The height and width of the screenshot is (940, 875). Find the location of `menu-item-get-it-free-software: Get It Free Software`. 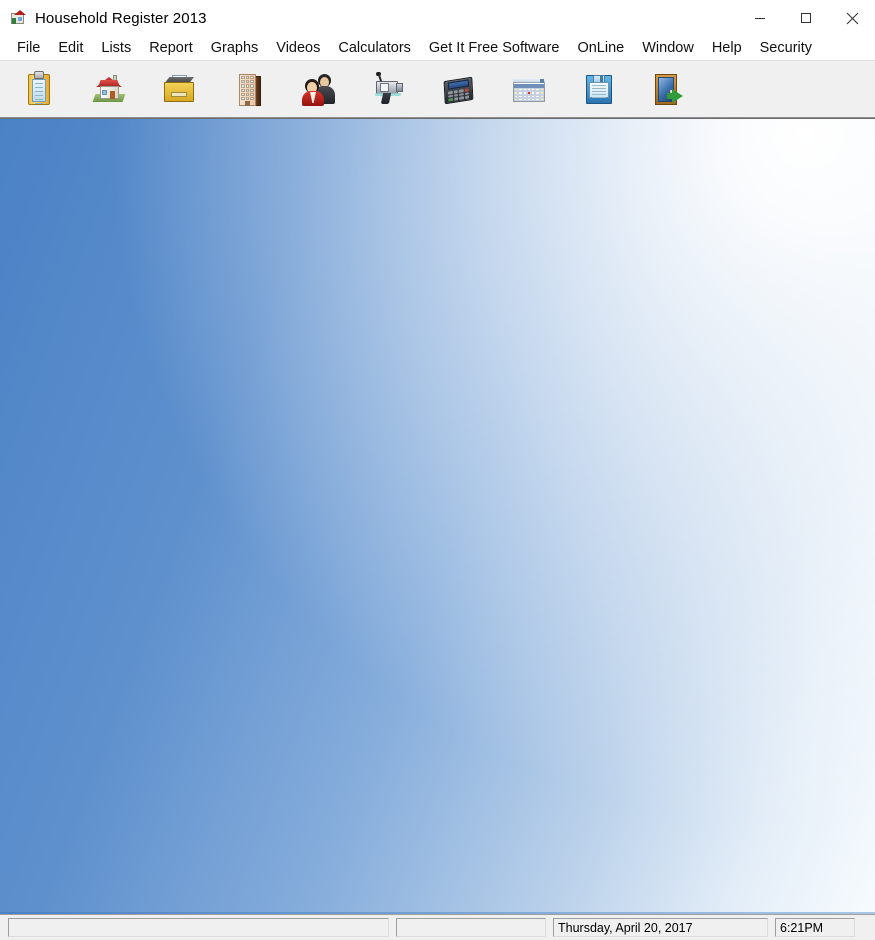

menu-item-get-it-free-software: Get It Free Software is located at coordinates (494, 48).